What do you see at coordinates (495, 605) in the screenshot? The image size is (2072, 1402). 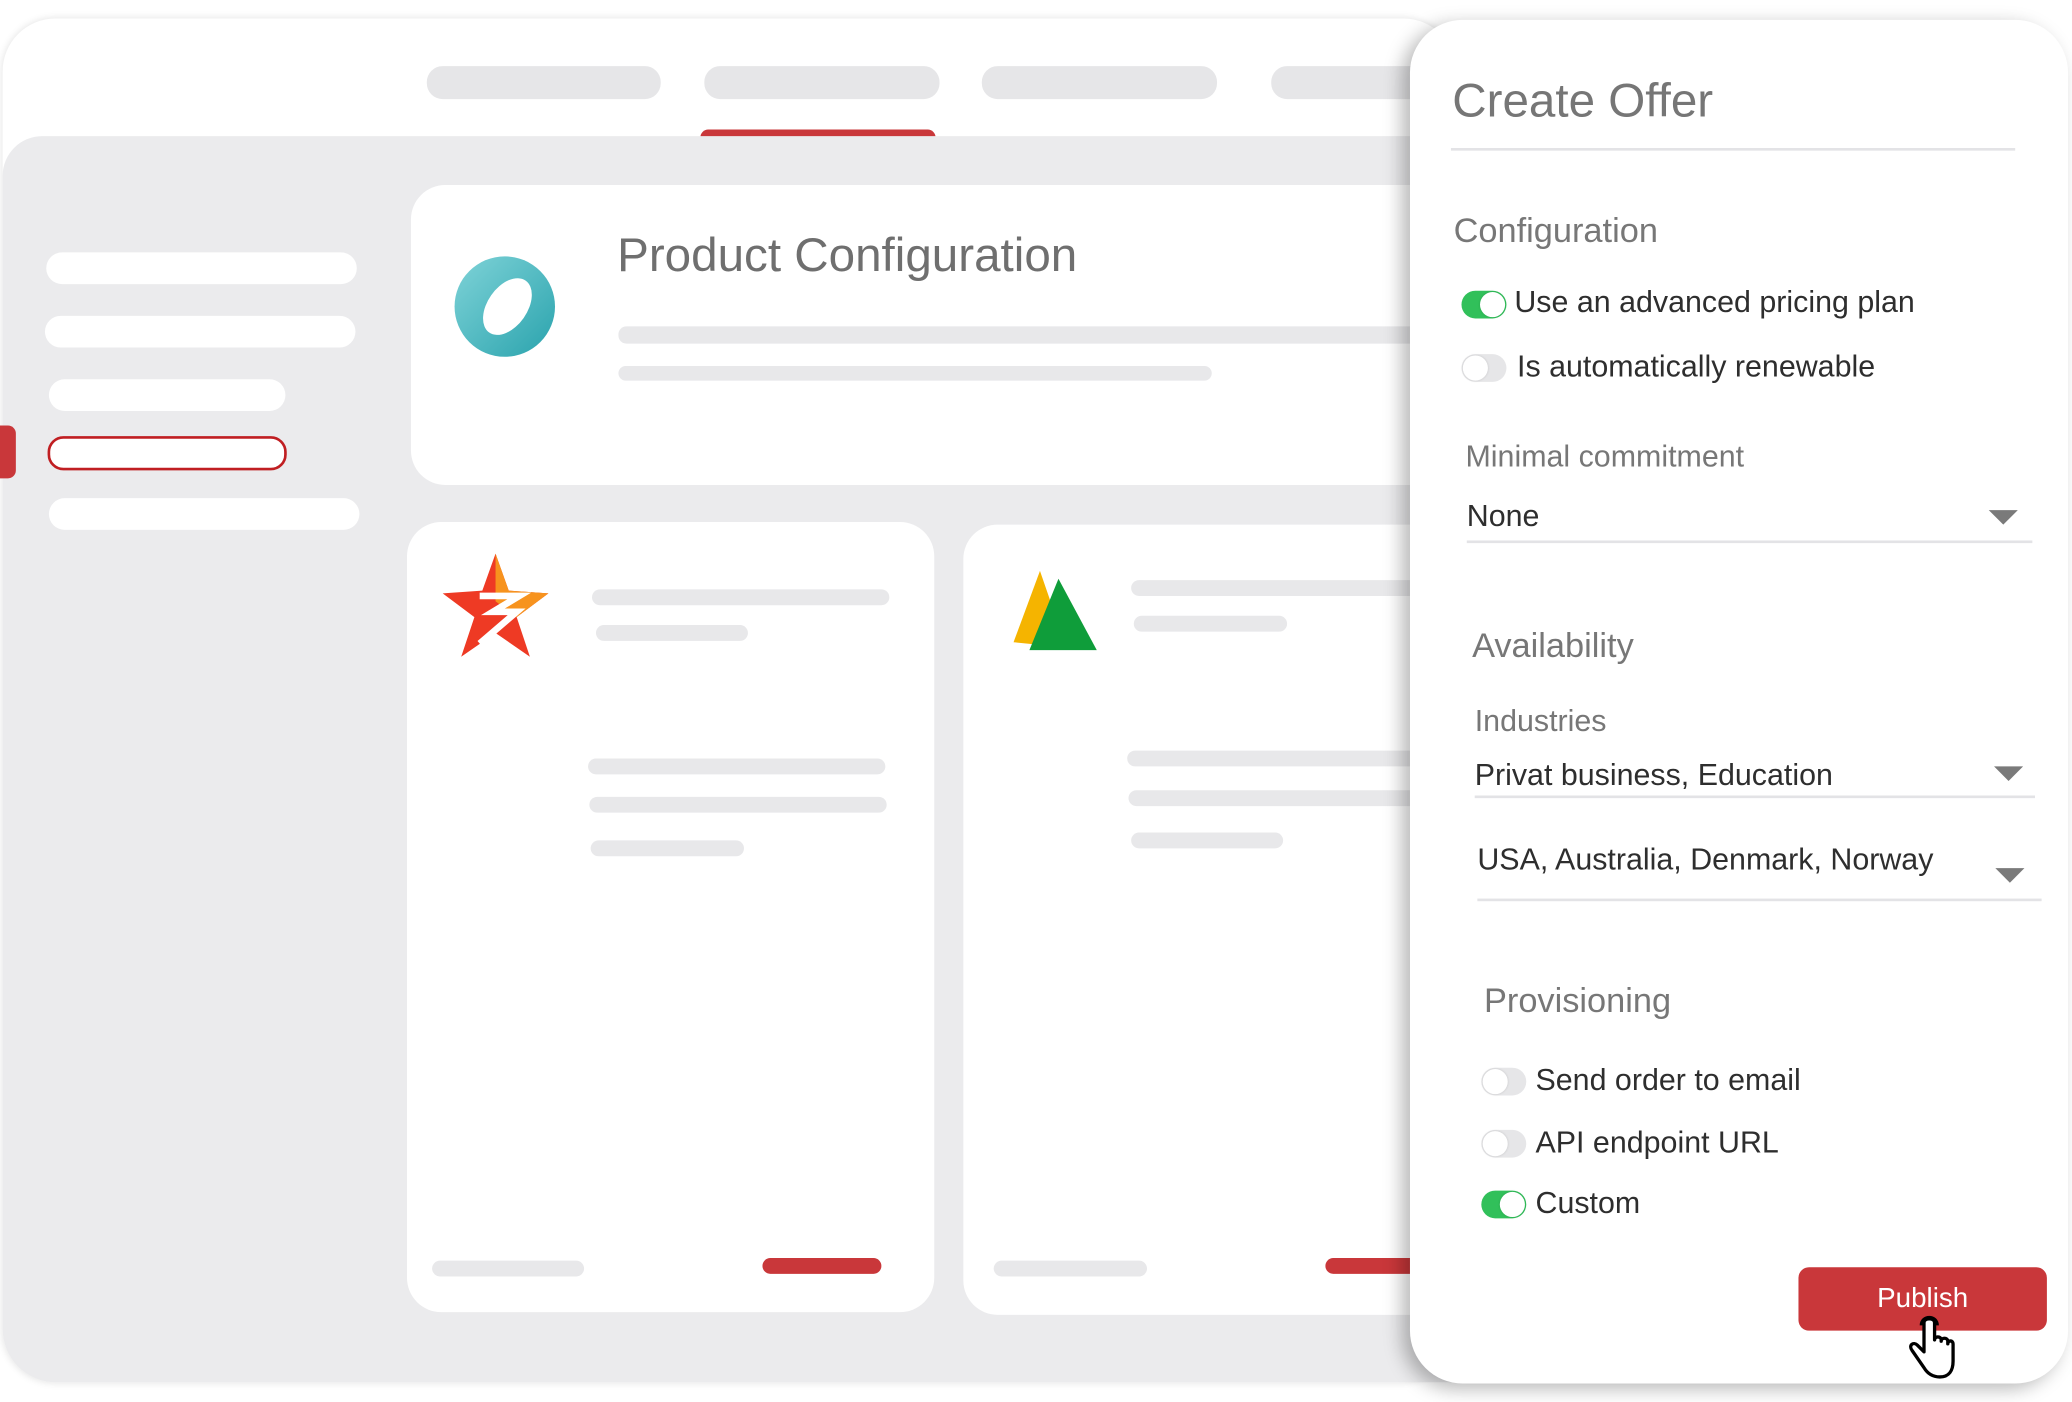 I see `star-logo-icon` at bounding box center [495, 605].